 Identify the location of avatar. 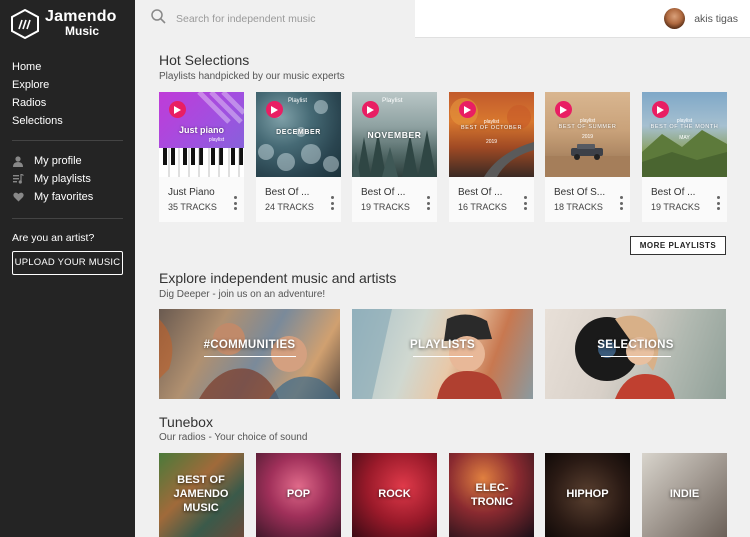
(675, 18).